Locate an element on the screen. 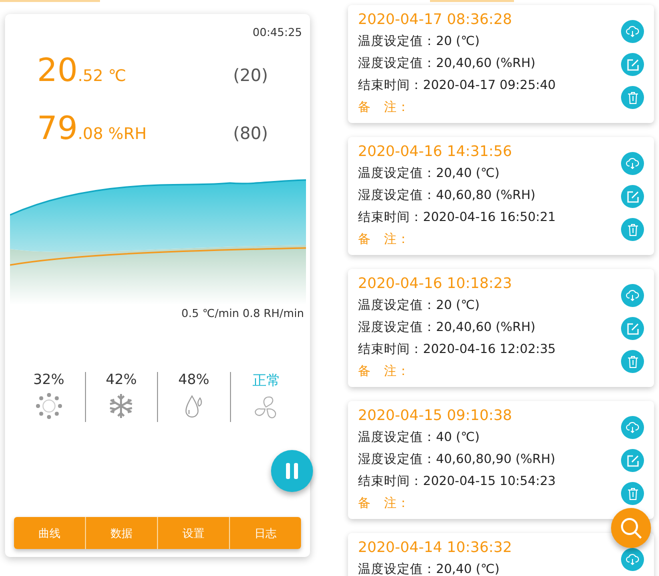  search-icon is located at coordinates (631, 528).